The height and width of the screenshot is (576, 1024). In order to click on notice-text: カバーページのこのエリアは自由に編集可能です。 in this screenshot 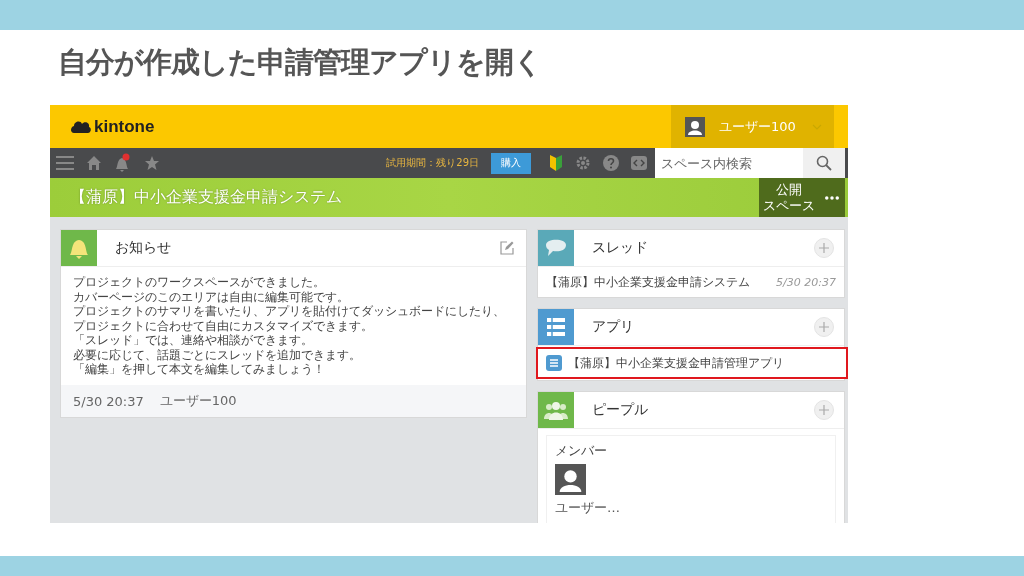, I will do `click(211, 296)`.